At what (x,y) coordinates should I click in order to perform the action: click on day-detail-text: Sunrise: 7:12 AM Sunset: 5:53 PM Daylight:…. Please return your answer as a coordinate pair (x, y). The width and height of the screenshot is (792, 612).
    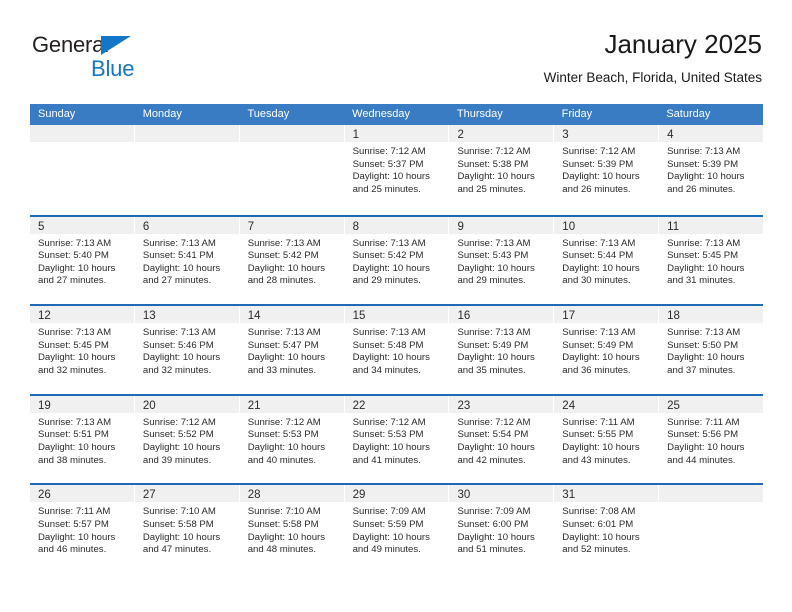
    Looking at the image, I should click on (292, 440).